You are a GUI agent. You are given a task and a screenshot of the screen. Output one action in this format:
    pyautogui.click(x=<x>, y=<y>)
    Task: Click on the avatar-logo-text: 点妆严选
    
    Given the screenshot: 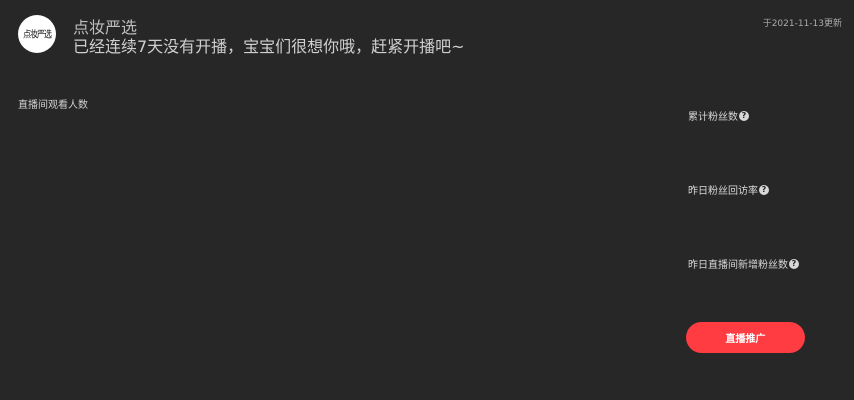 What is the action you would take?
    pyautogui.click(x=37, y=34)
    